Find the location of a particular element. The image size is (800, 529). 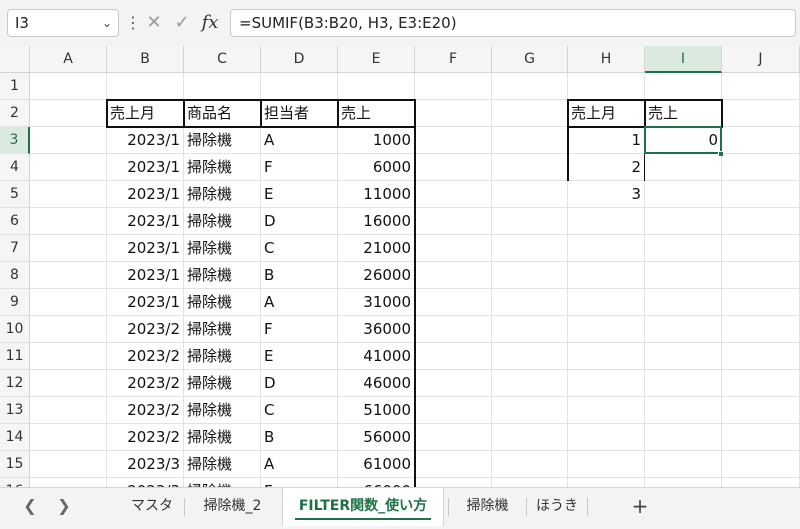

cell-a2 is located at coordinates (68, 113).